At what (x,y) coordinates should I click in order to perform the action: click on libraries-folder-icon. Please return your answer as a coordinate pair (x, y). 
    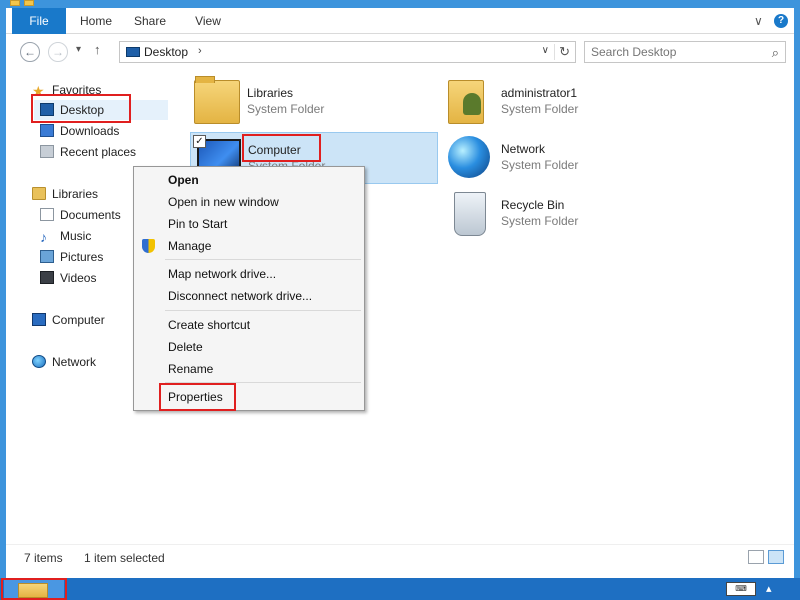
    Looking at the image, I should click on (217, 100).